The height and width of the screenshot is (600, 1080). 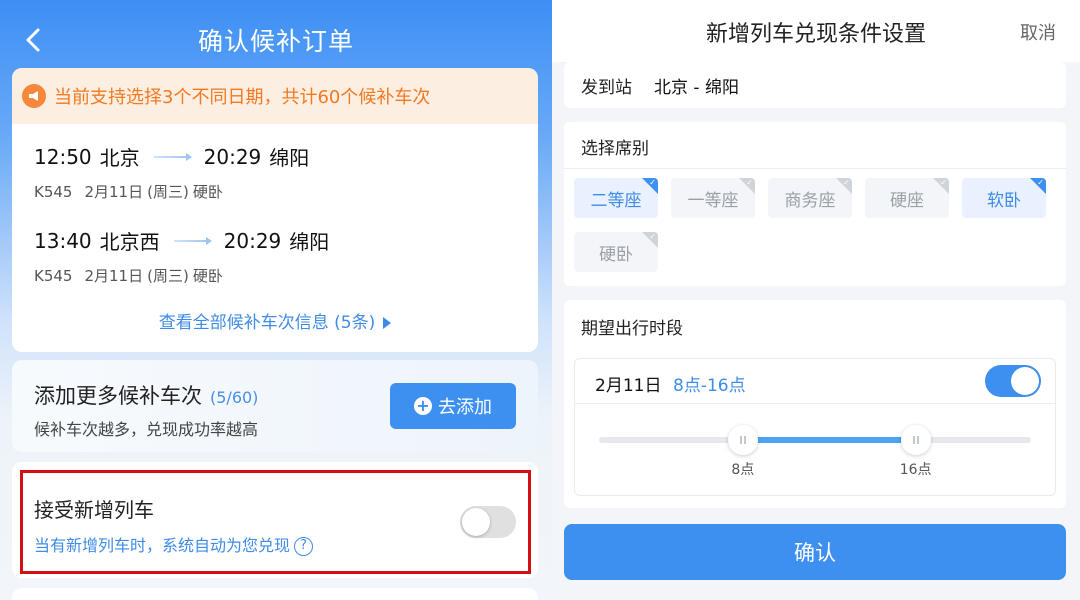 What do you see at coordinates (815, 552) in the screenshot?
I see `confirm-button: 确认` at bounding box center [815, 552].